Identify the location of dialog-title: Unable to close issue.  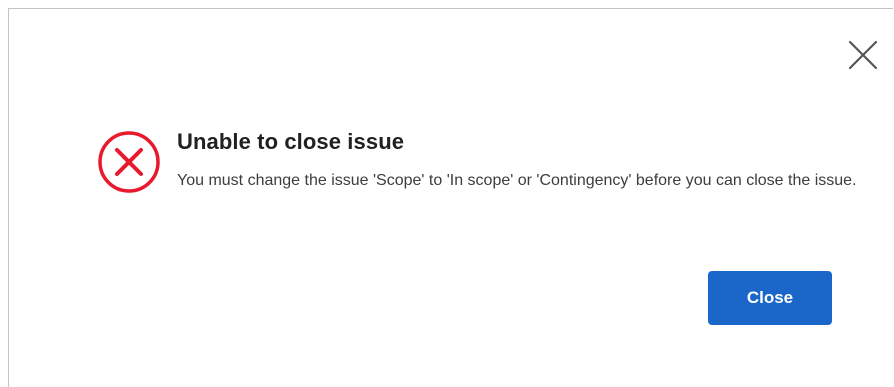
(291, 141).